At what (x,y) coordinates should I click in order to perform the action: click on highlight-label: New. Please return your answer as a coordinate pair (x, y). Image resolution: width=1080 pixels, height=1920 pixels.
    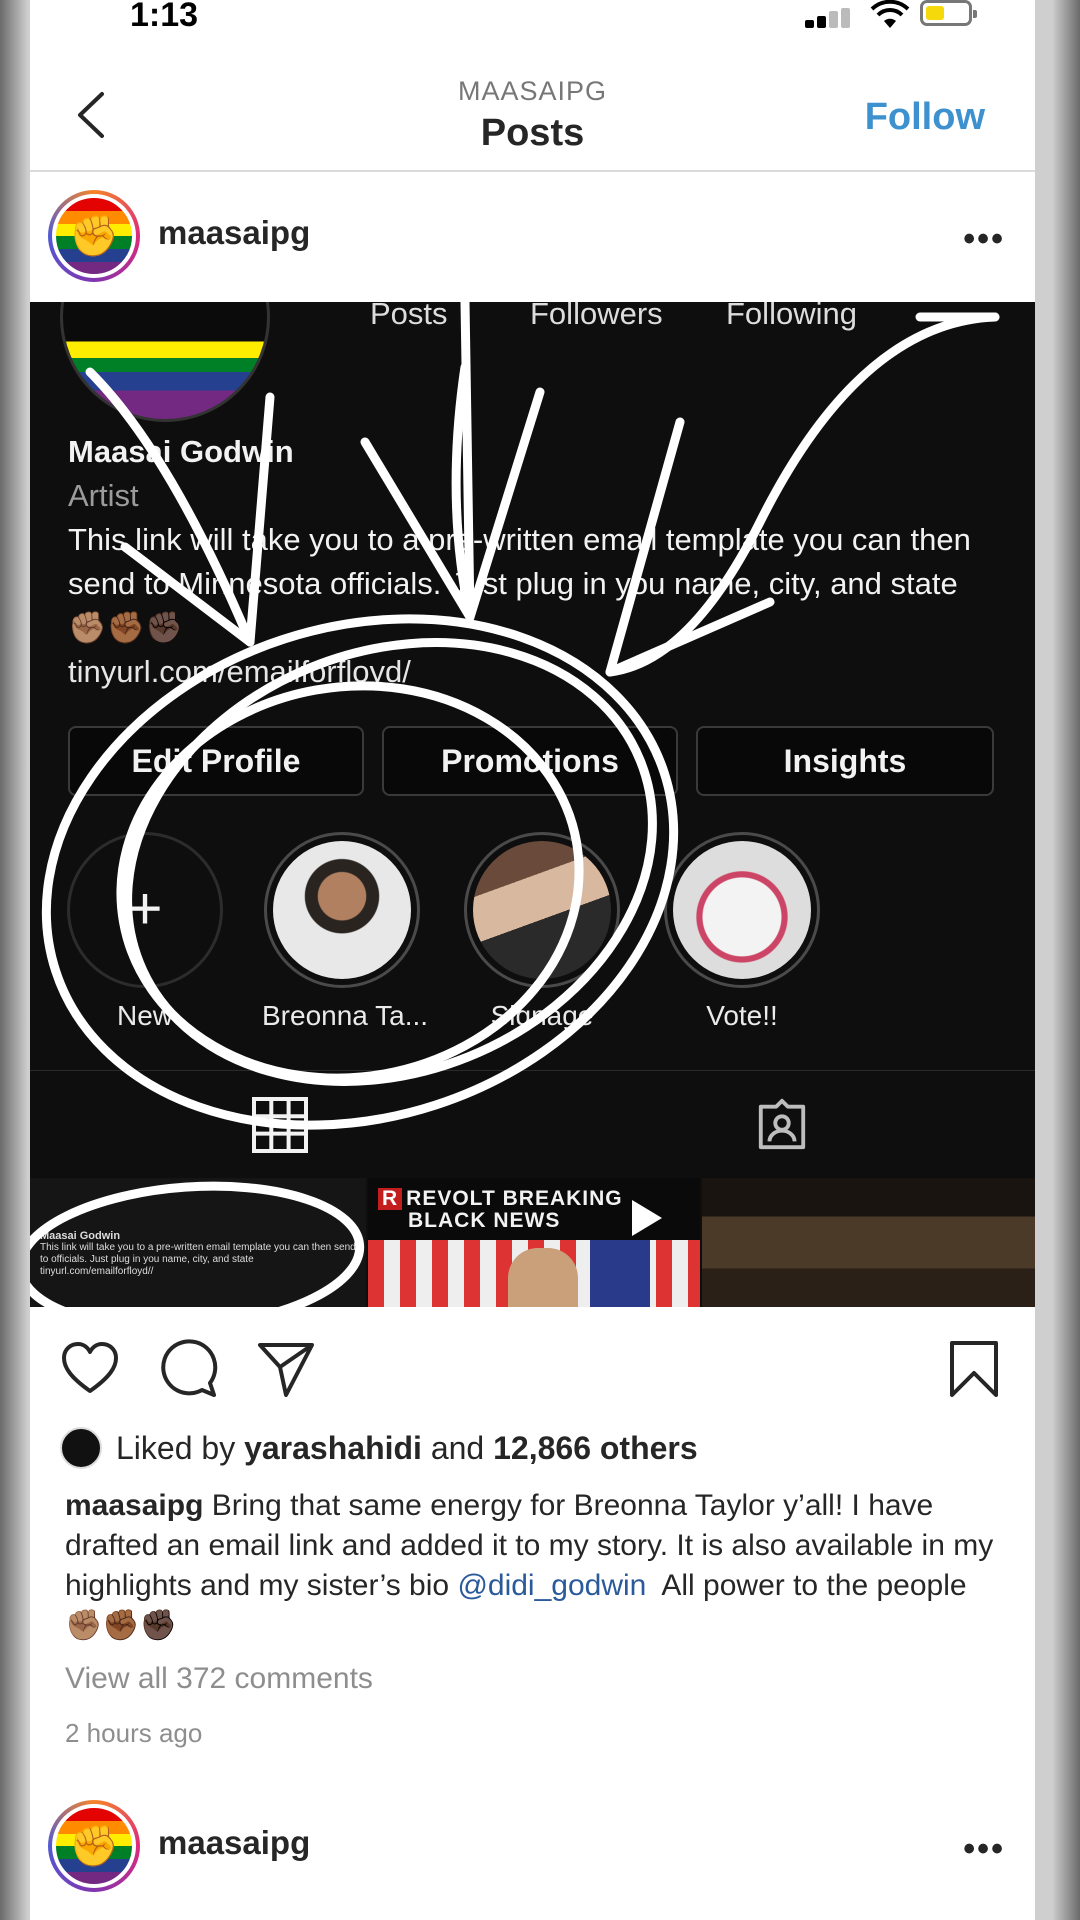
    Looking at the image, I should click on (144, 1015).